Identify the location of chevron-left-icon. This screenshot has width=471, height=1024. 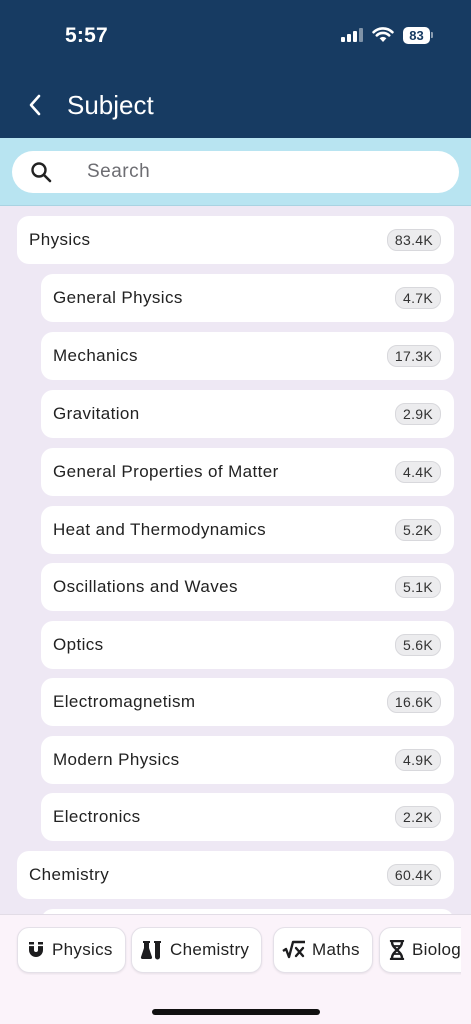
(35, 105).